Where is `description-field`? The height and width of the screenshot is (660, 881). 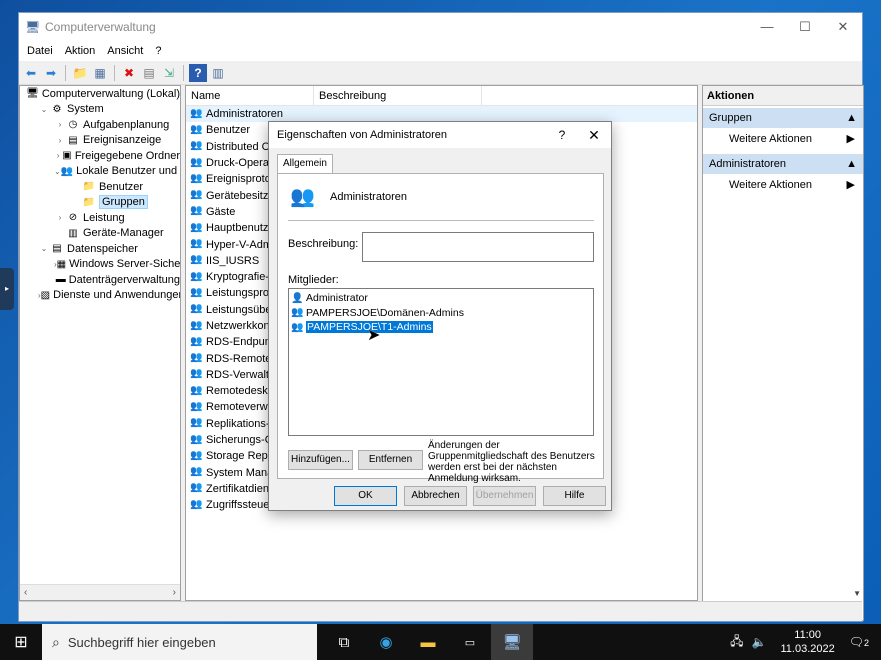
description-field is located at coordinates (478, 247).